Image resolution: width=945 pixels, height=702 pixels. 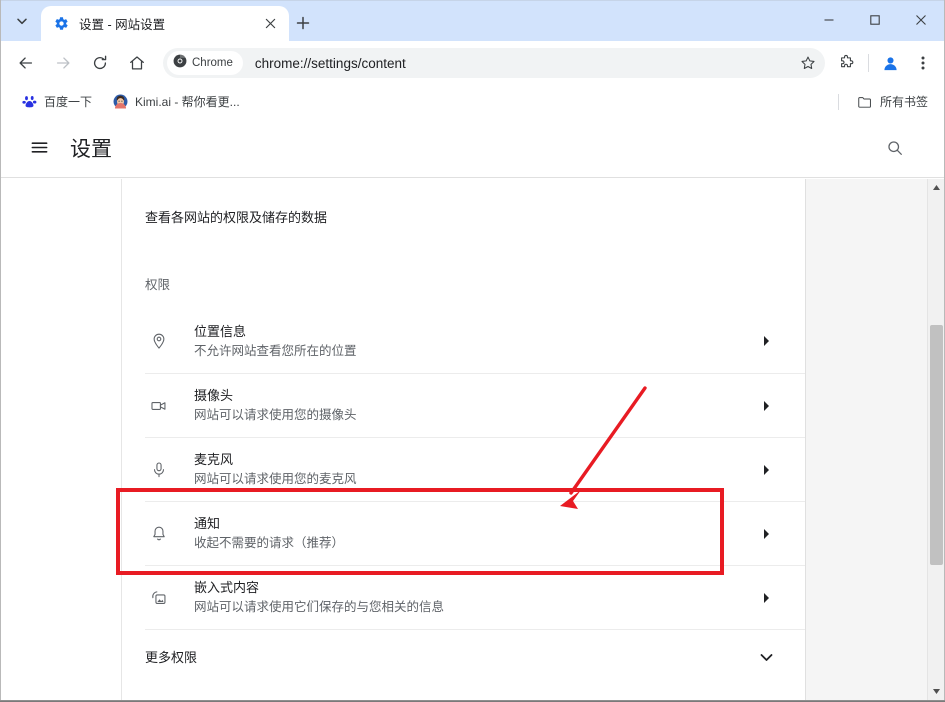 What do you see at coordinates (808, 63) in the screenshot?
I see `star-icon` at bounding box center [808, 63].